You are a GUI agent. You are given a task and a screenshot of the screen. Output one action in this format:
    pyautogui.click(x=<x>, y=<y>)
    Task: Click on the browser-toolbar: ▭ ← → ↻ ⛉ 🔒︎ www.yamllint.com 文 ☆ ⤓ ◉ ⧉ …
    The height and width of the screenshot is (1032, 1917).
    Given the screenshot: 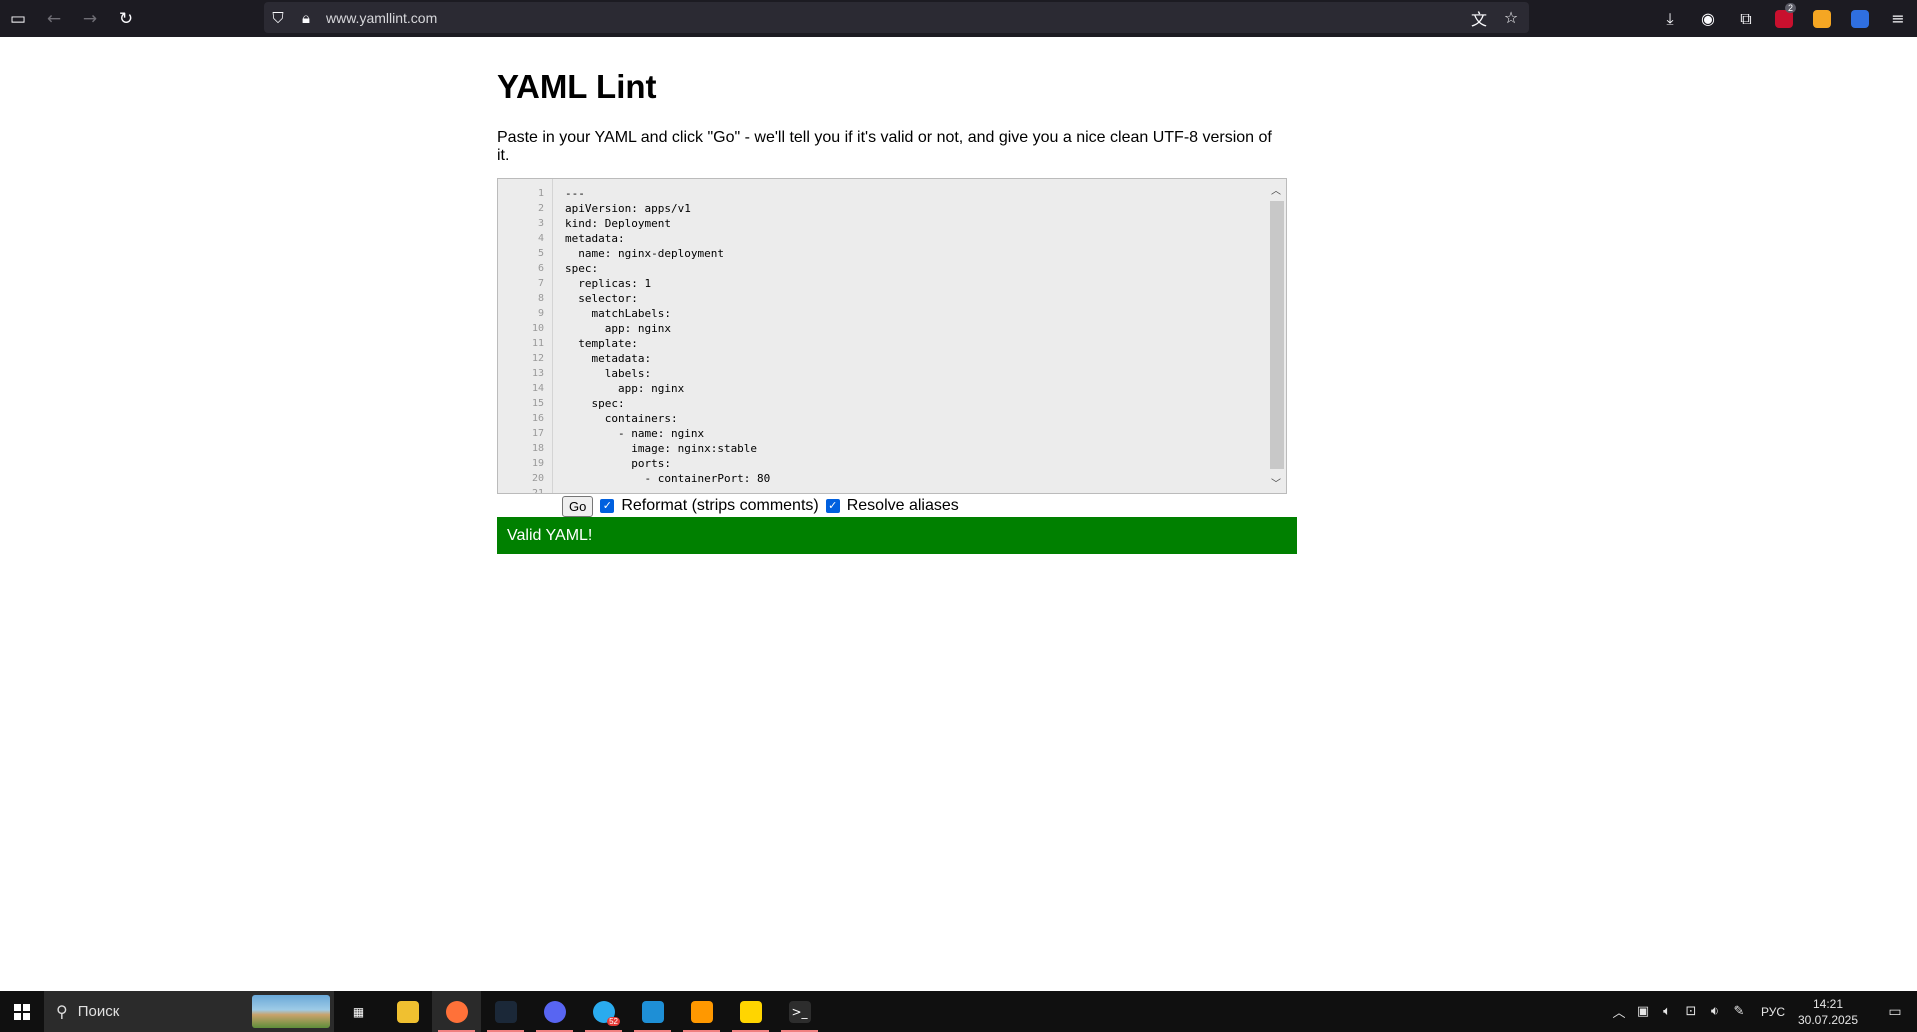 What is the action you would take?
    pyautogui.click(x=958, y=18)
    